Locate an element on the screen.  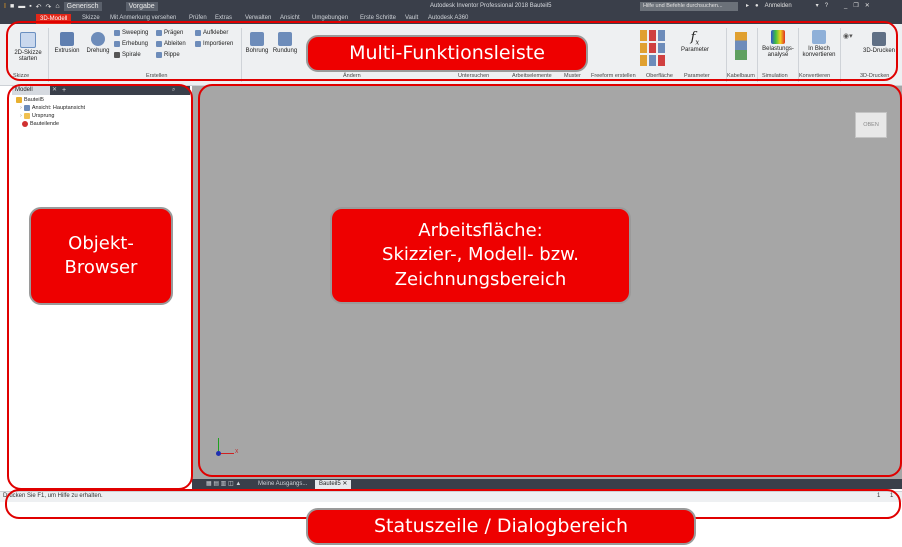
panel-3d-print-label: 3D-Drucken is located at coordinates (875, 76).